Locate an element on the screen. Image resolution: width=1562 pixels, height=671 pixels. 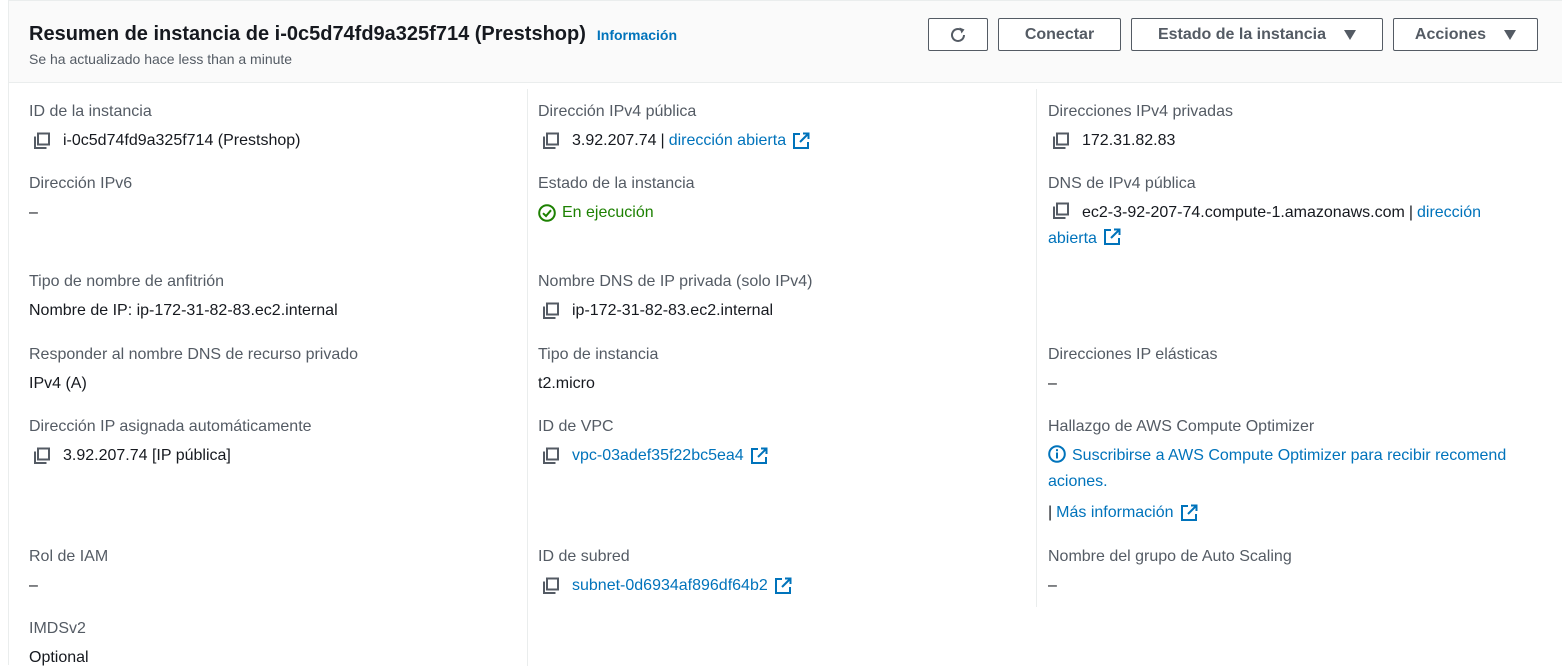
ipv6-value: – is located at coordinates (33, 212).